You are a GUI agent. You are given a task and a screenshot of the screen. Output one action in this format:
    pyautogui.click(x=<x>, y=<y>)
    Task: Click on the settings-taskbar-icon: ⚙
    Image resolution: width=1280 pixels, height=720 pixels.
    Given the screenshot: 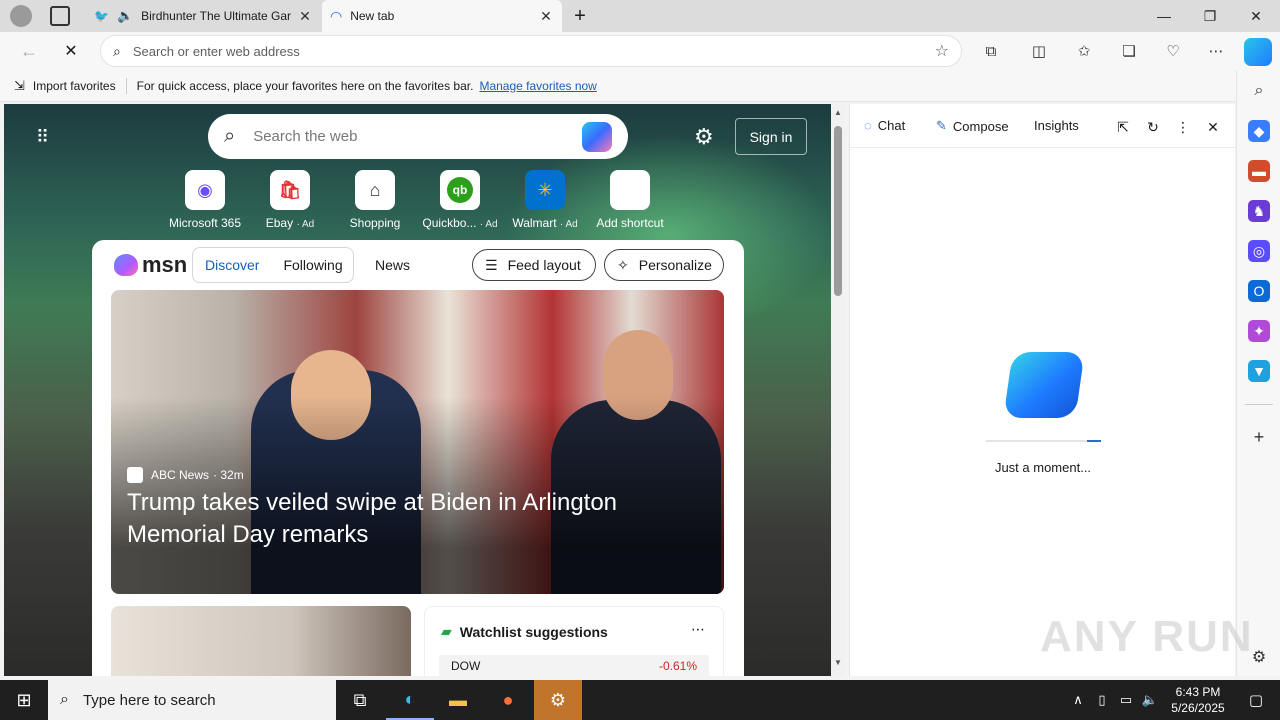 What is the action you would take?
    pyautogui.click(x=558, y=700)
    